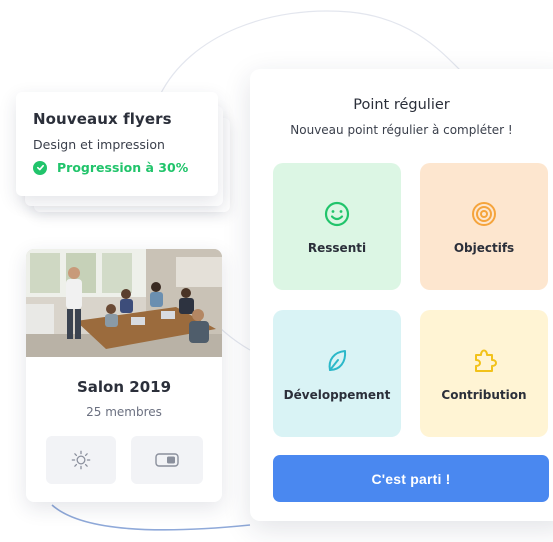 This screenshot has width=553, height=542. I want to click on target-icon, so click(484, 213).